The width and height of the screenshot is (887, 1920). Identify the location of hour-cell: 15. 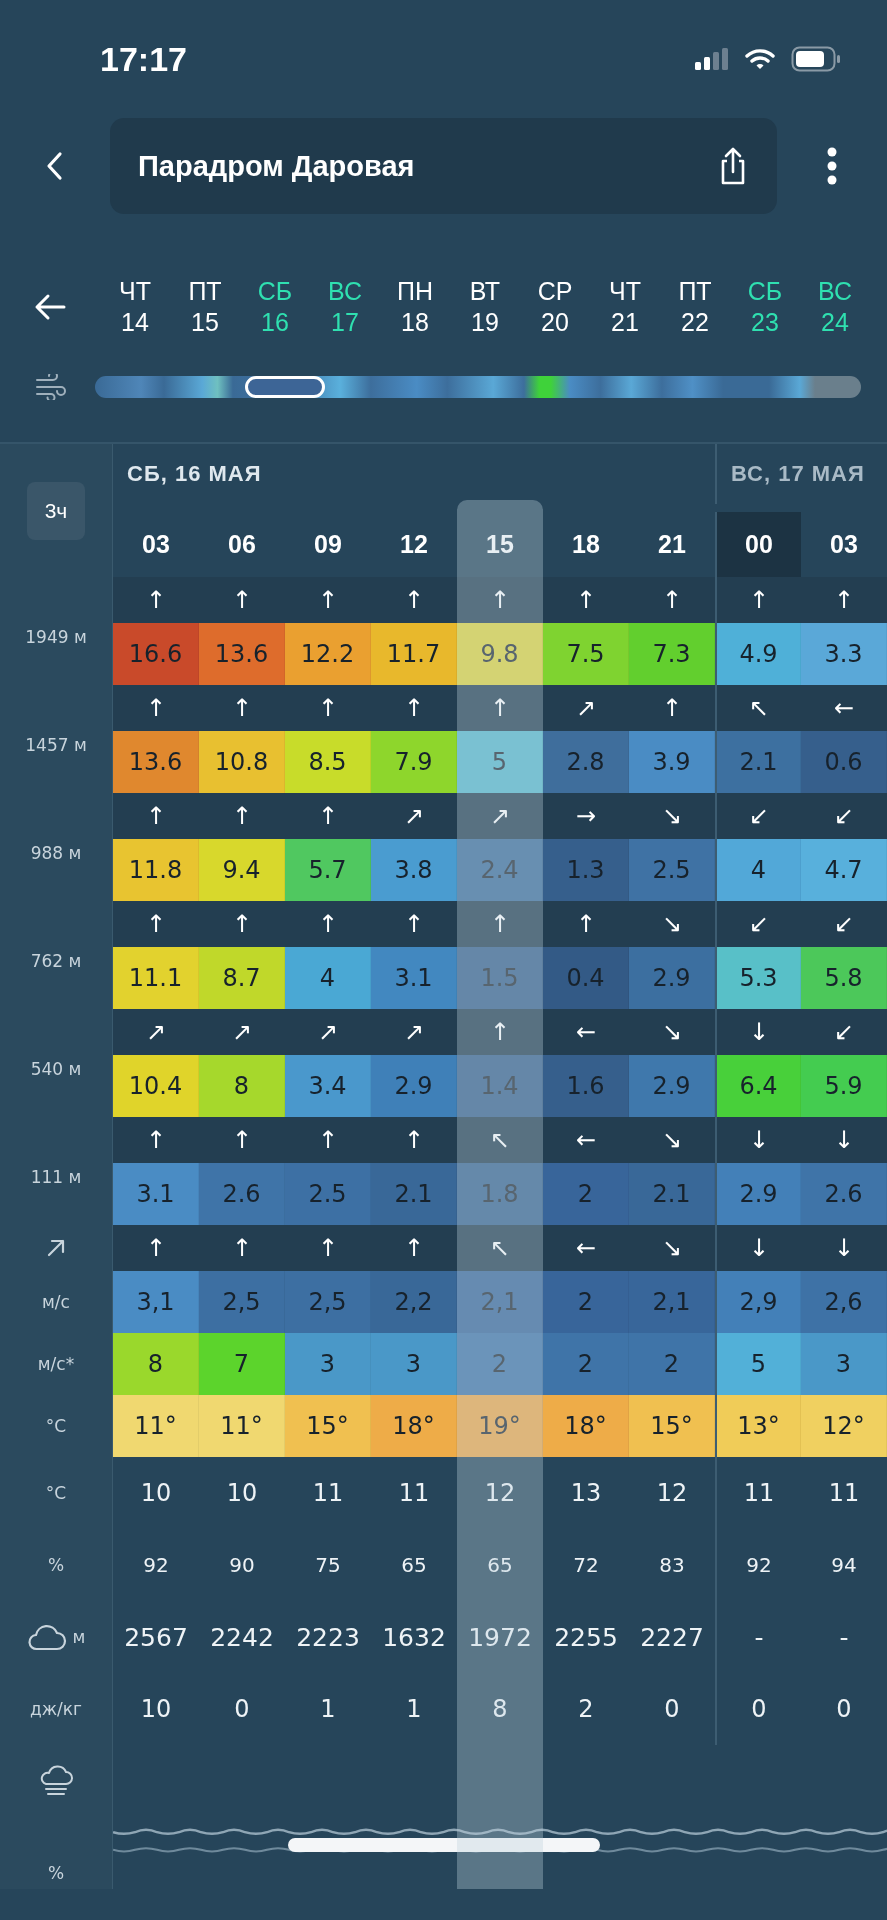
(500, 544).